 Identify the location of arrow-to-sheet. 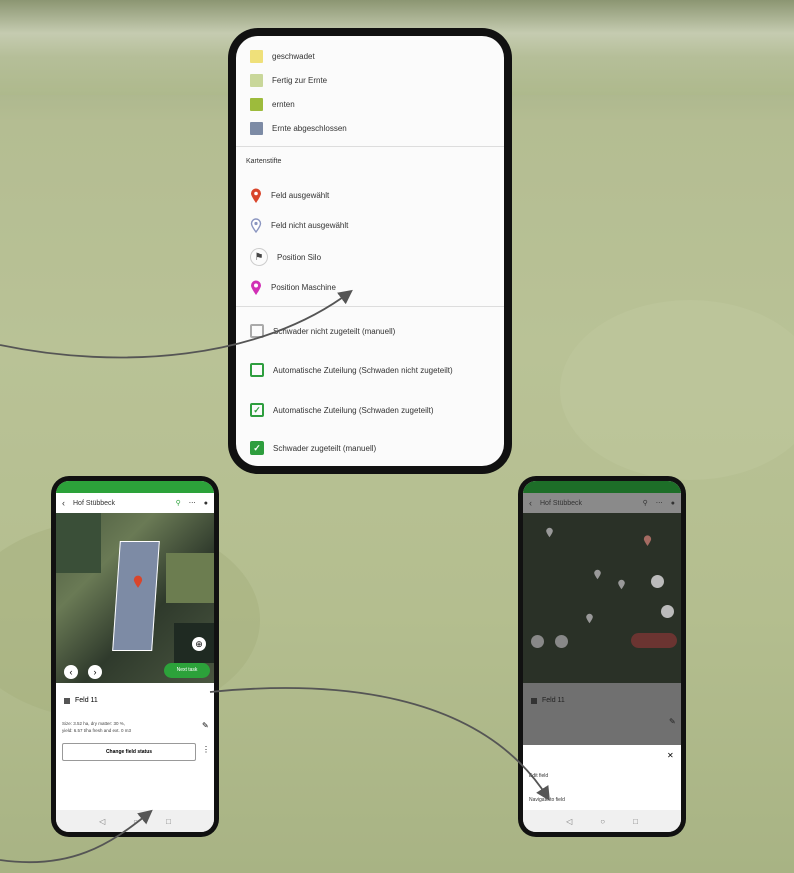
(379, 744).